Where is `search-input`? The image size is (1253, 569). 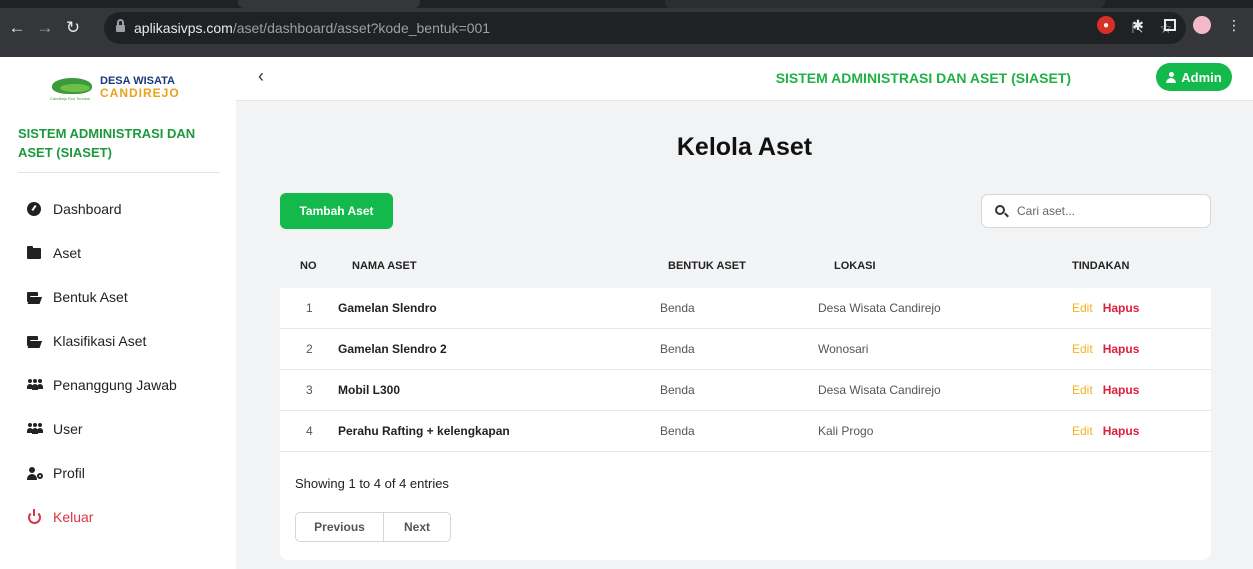 search-input is located at coordinates (1107, 211).